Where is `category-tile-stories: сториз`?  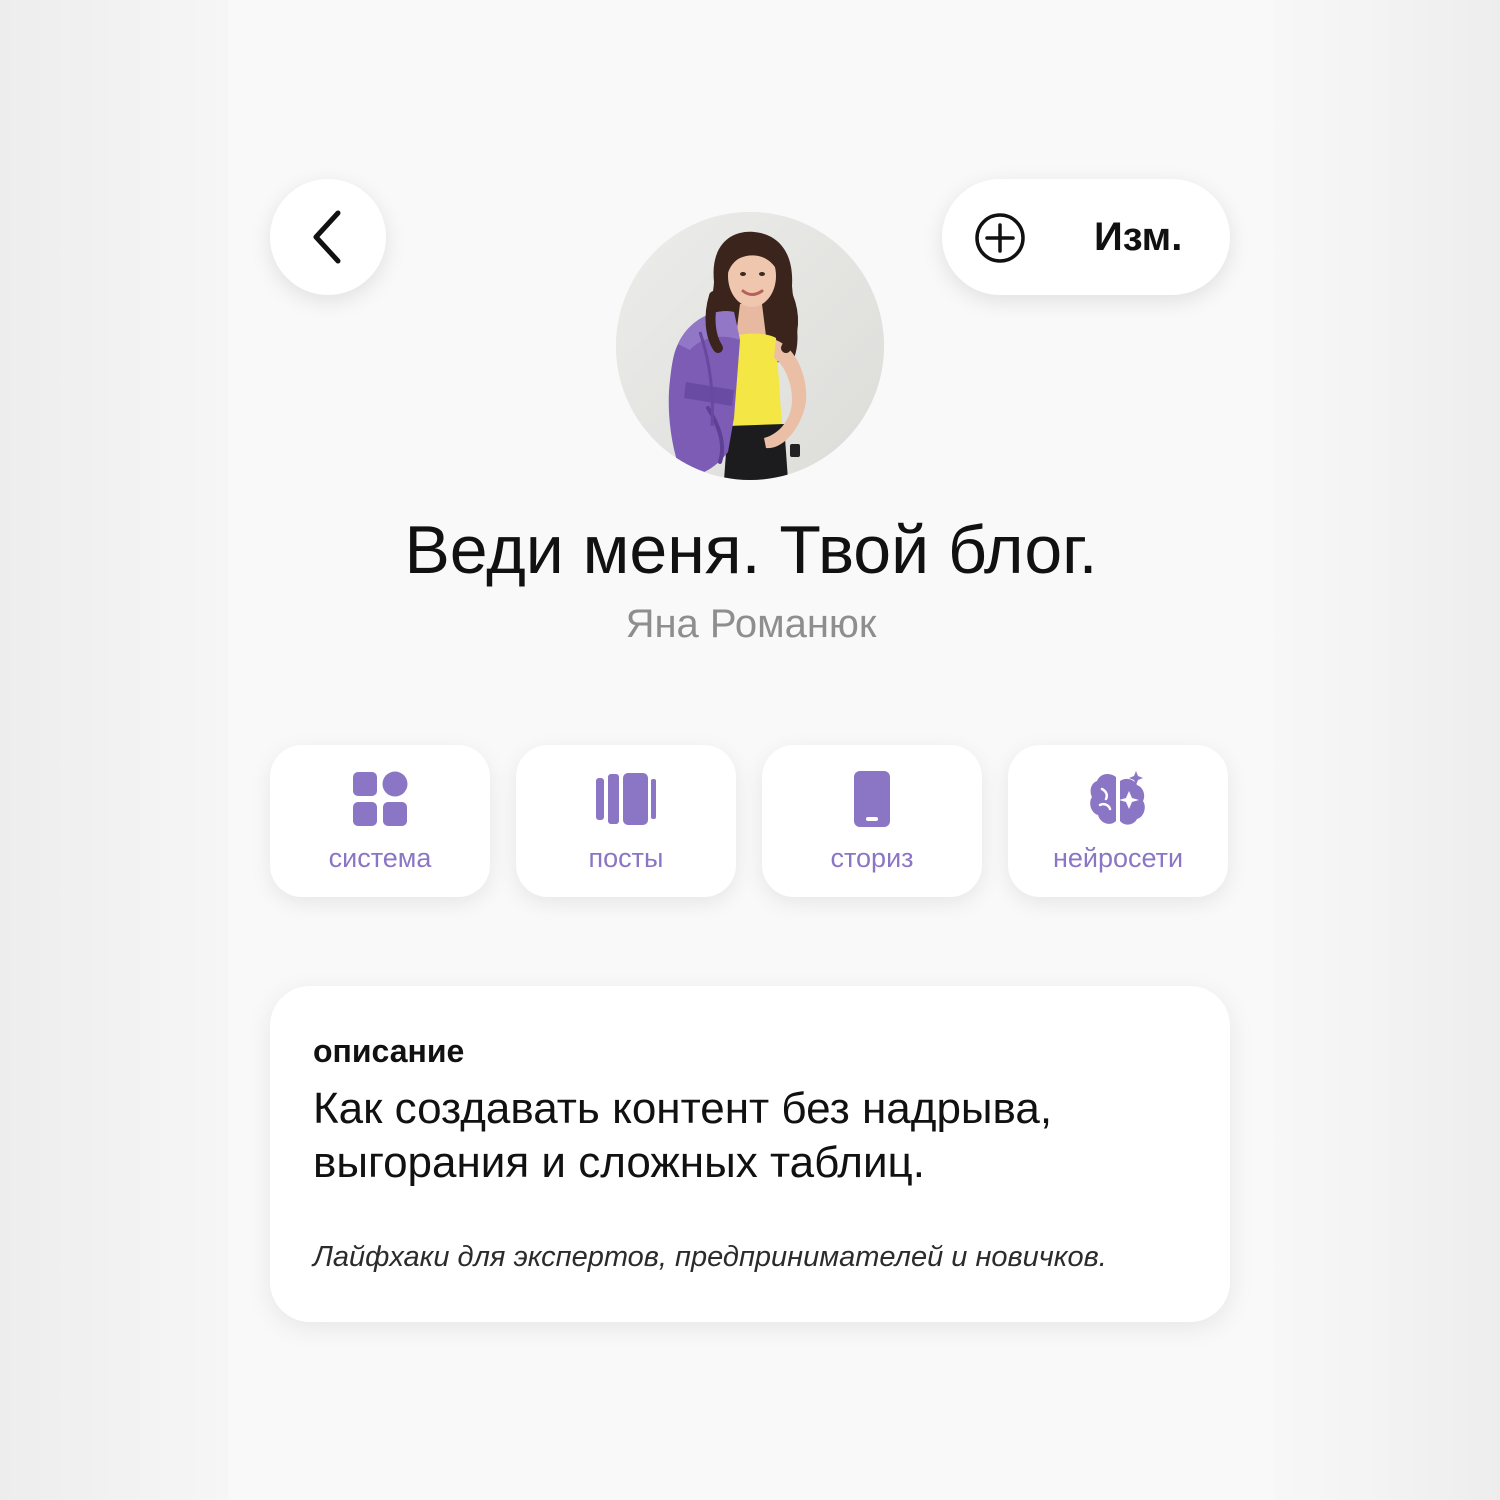 category-tile-stories: сториз is located at coordinates (872, 821).